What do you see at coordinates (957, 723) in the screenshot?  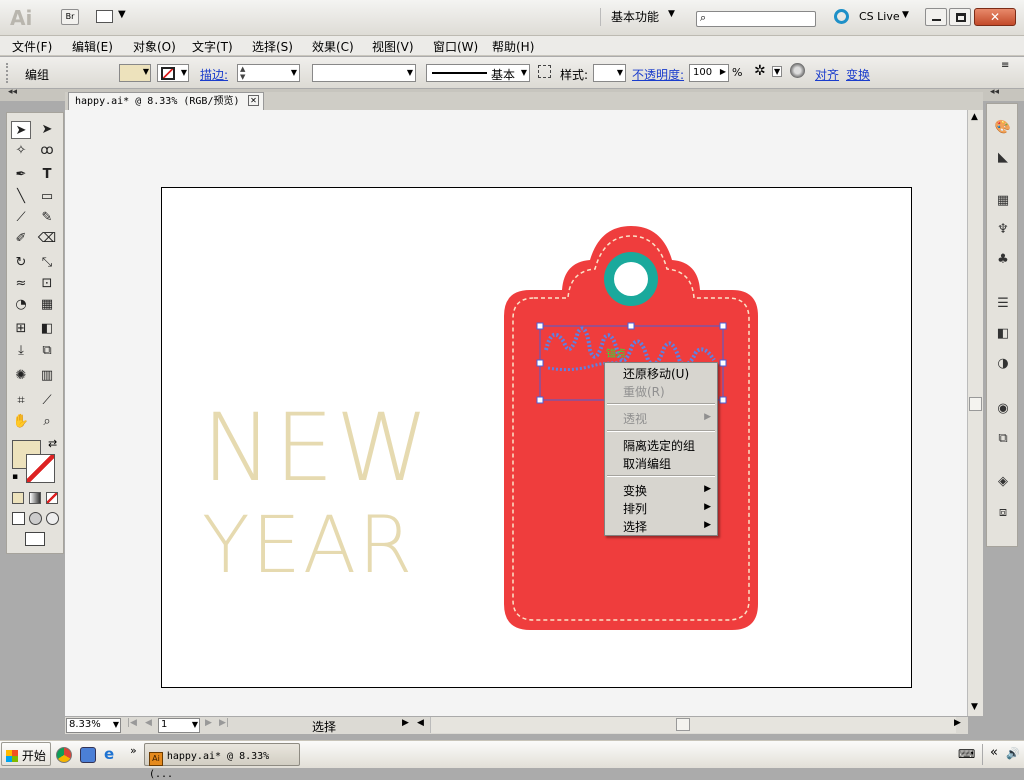 I see `scroll-right-icon: ▶` at bounding box center [957, 723].